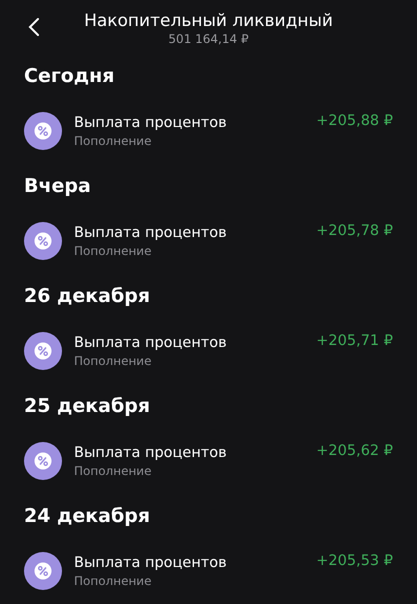  What do you see at coordinates (69, 76) in the screenshot?
I see `date-heading: Сегодня` at bounding box center [69, 76].